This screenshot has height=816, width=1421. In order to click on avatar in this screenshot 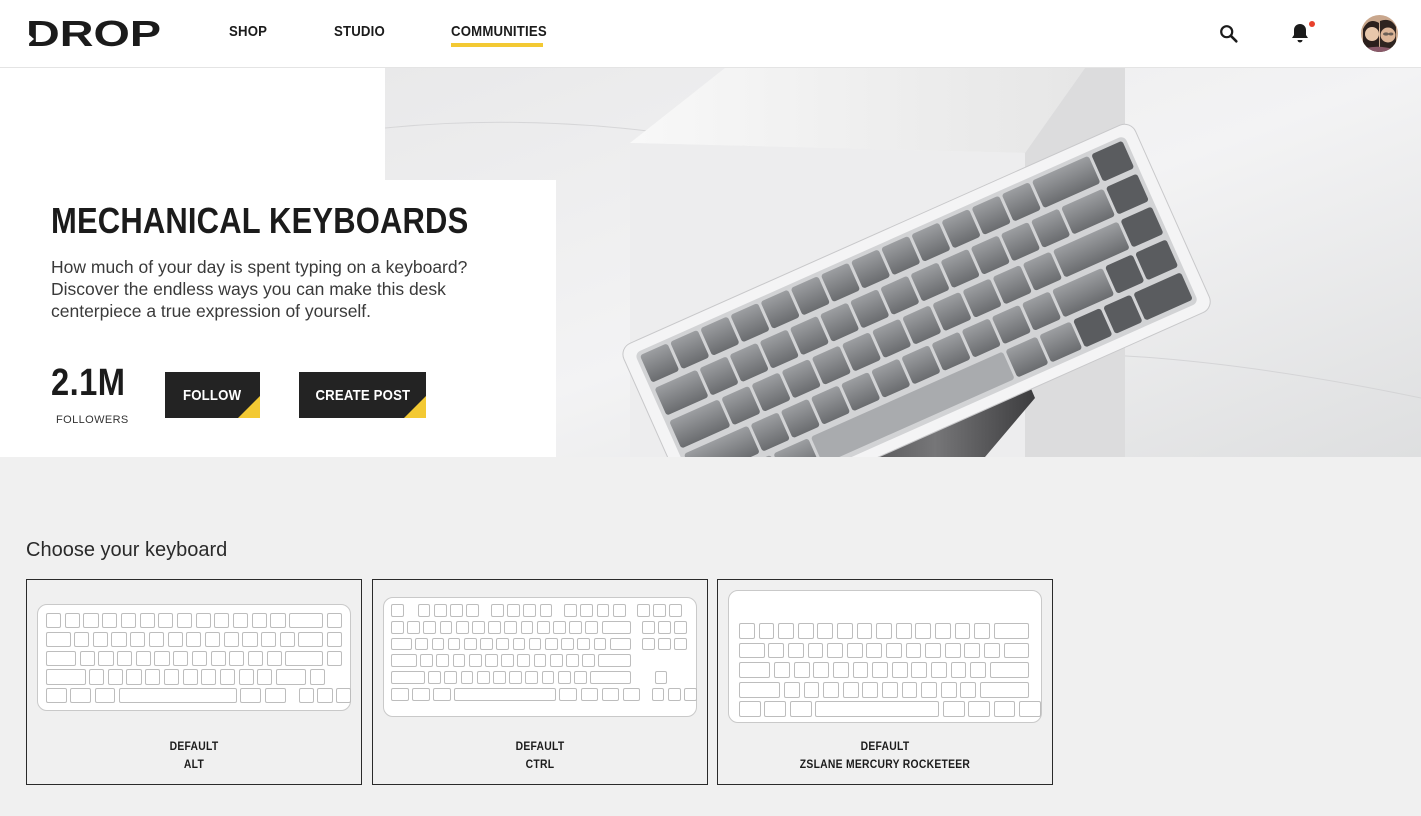, I will do `click(1379, 33)`.